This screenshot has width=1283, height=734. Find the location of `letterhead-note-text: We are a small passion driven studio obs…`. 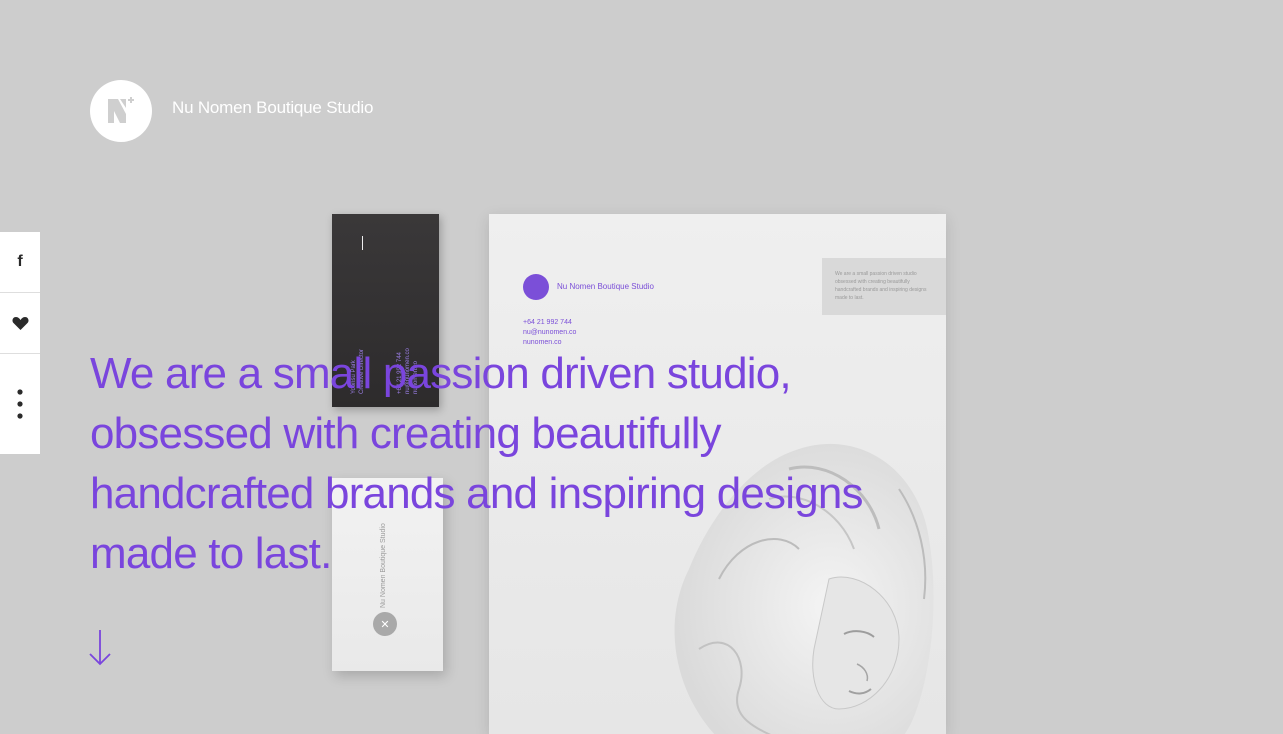

letterhead-note-text: We are a small passion driven studio obs… is located at coordinates (881, 286).